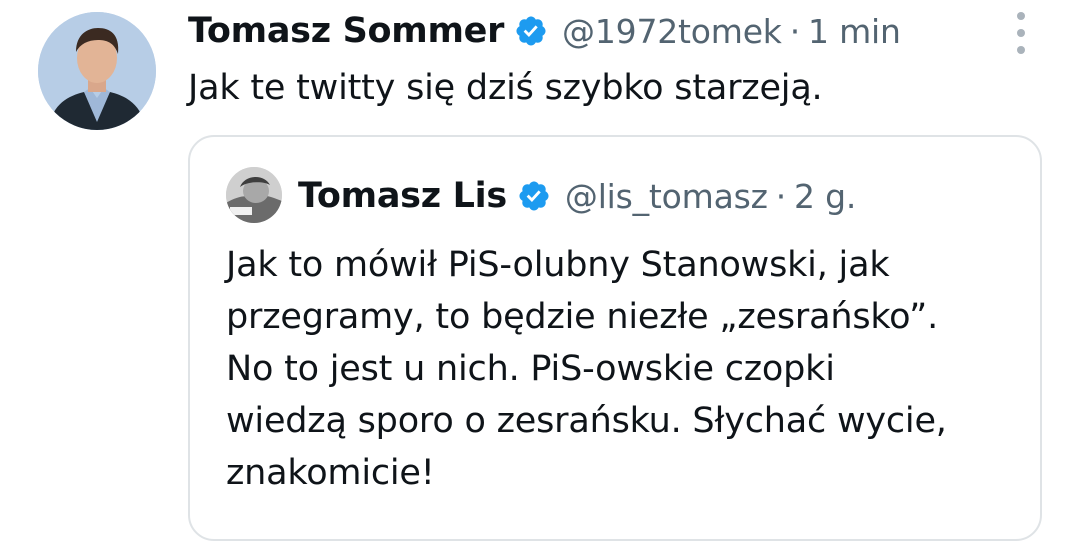 Image resolution: width=1080 pixels, height=553 pixels. What do you see at coordinates (558, 265) in the screenshot?
I see `quoted-text-line: Jak to mówił PiS-olubny Stanowski, jak` at bounding box center [558, 265].